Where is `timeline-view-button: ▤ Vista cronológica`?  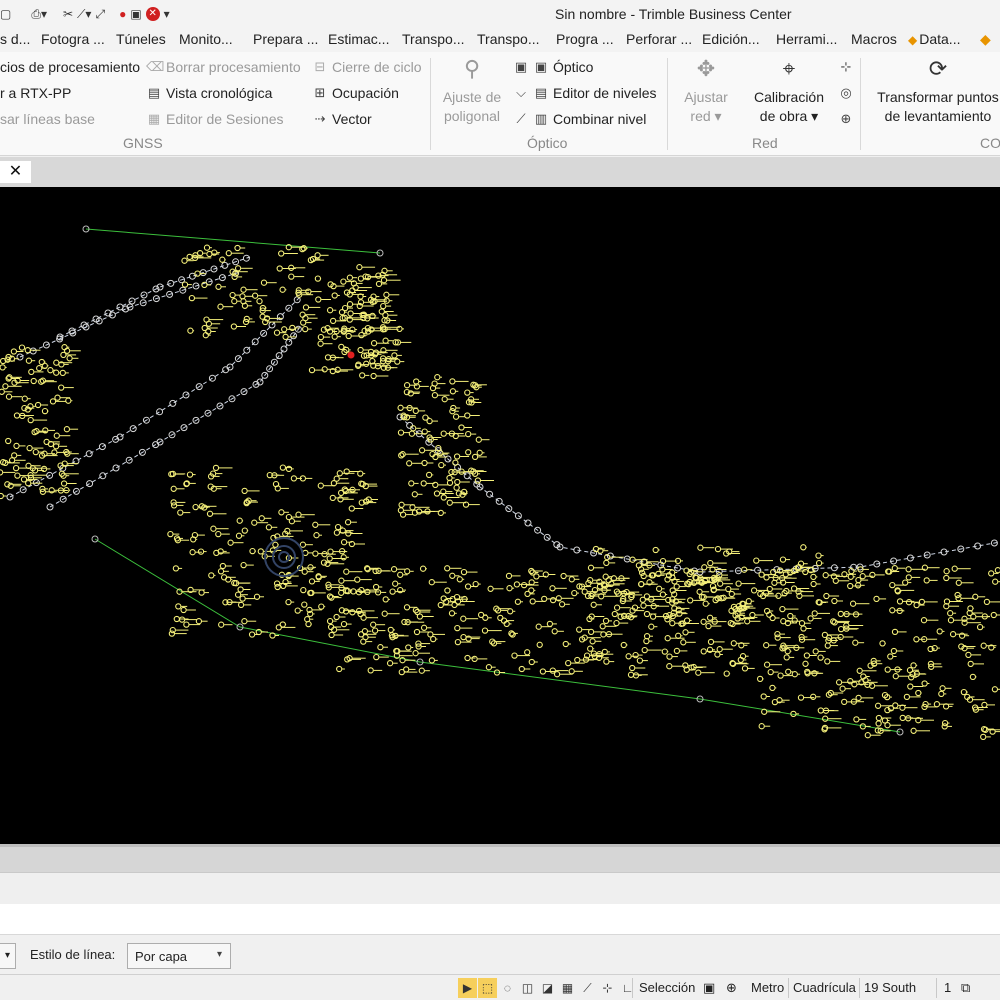
timeline-view-button: ▤ Vista cronológica is located at coordinates (209, 93).